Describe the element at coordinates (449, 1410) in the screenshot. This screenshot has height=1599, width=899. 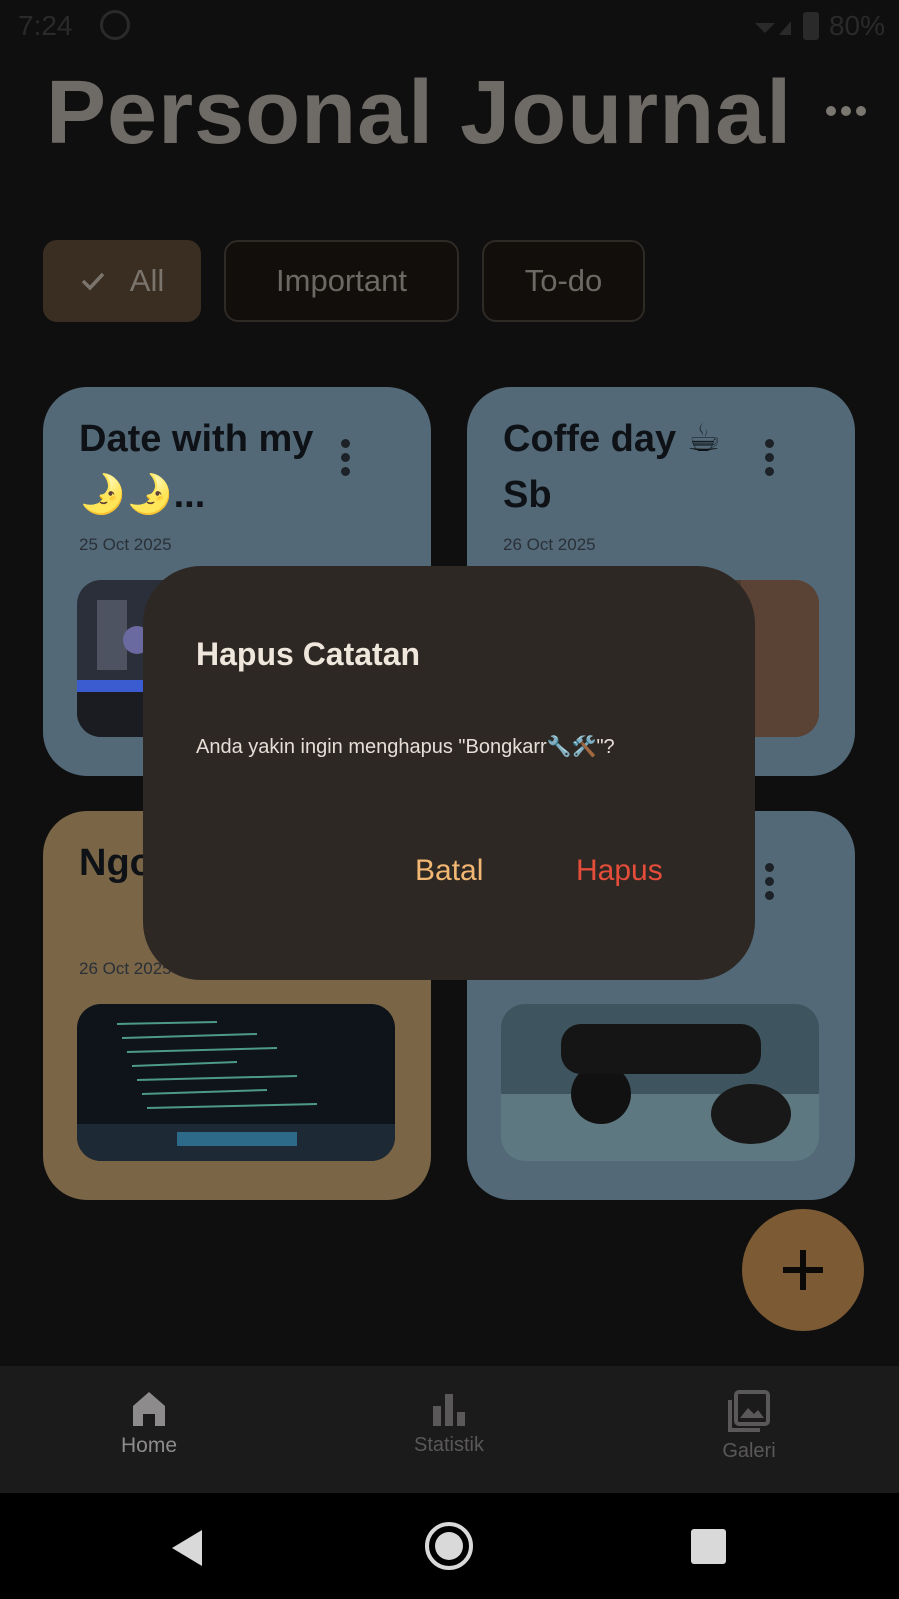
I see `bar-chart-icon` at that location.